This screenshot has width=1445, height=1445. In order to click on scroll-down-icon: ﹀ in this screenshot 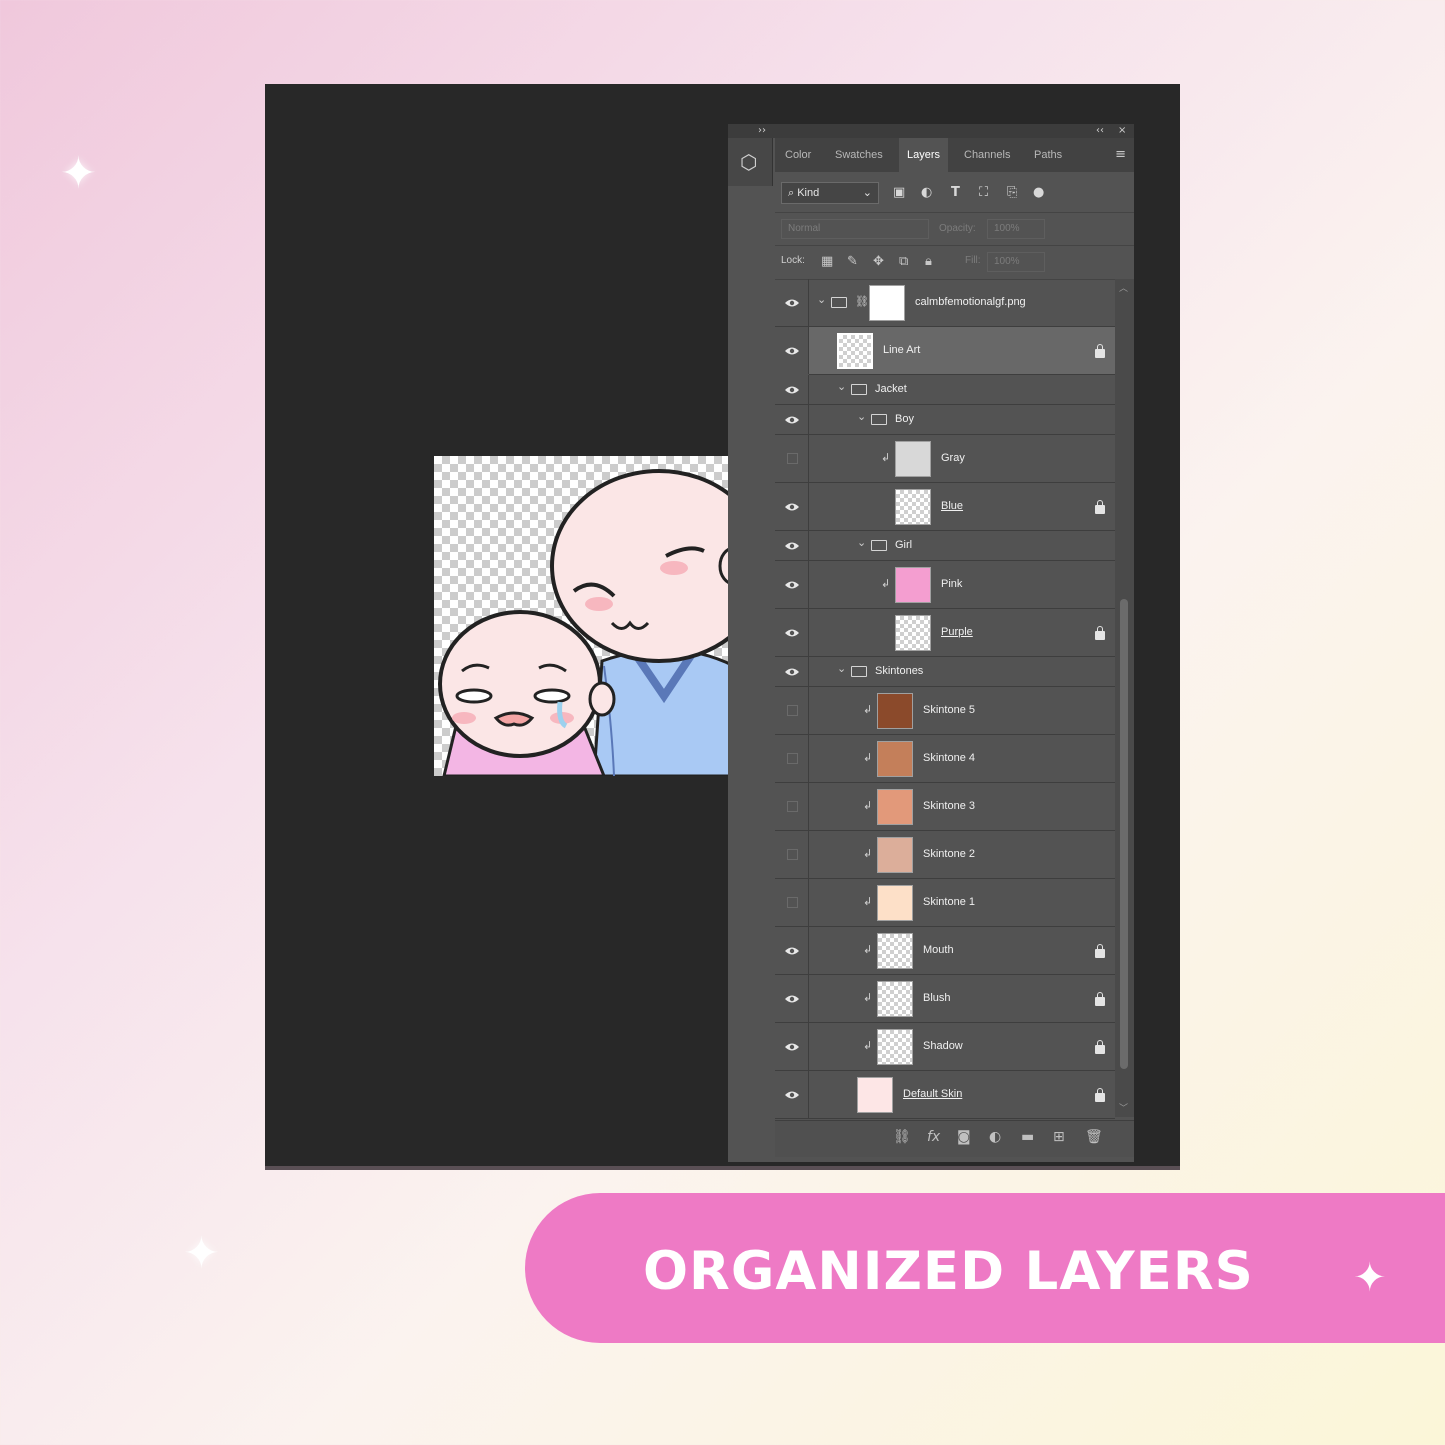, I will do `click(1123, 1107)`.